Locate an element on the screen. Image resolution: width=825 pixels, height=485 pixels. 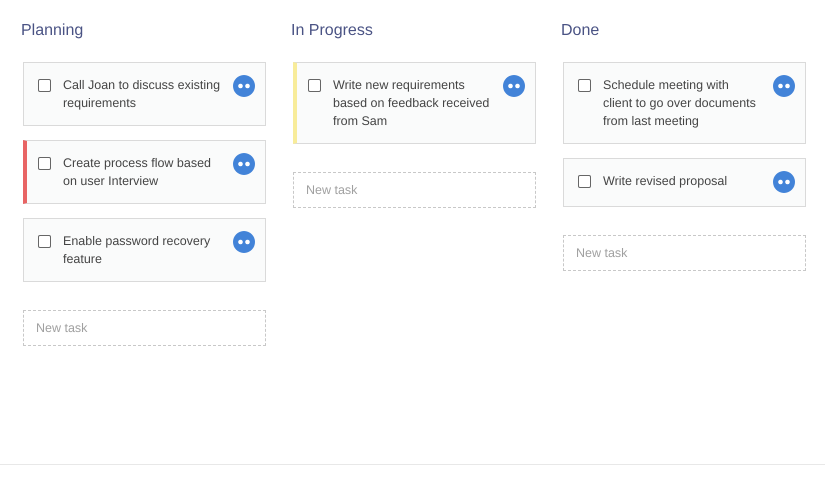
task-card: Write revised proposal is located at coordinates (684, 182).